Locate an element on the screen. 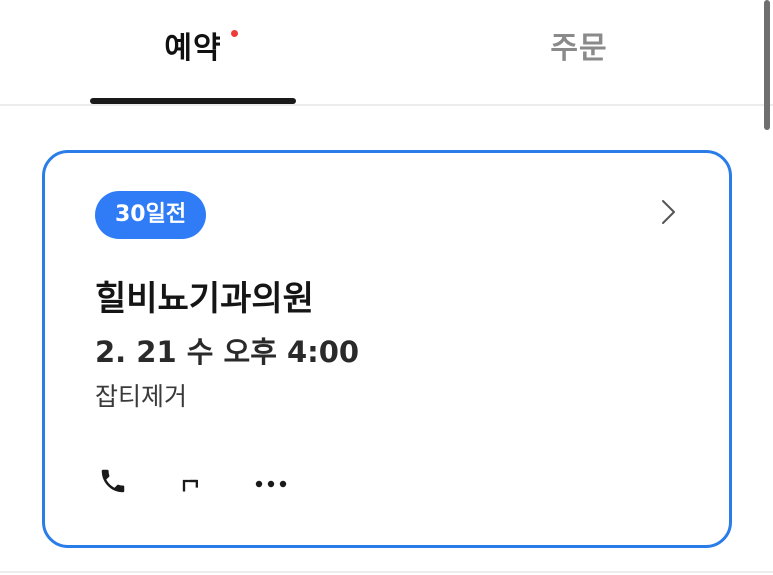 Image resolution: width=773 pixels, height=575 pixels. tab-reservation-label: 예약 is located at coordinates (193, 48).